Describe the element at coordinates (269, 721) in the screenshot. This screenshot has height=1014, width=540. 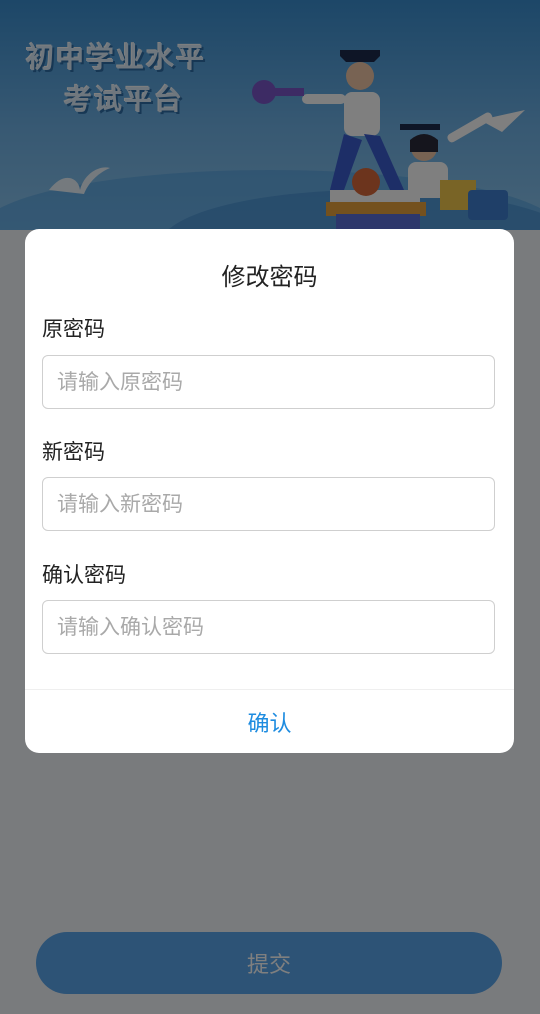
I see `confirm-button: 确认` at that location.